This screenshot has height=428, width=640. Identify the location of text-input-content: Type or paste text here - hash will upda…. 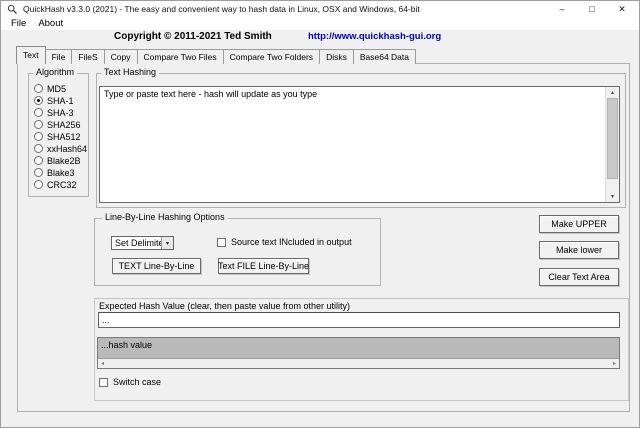
(211, 94).